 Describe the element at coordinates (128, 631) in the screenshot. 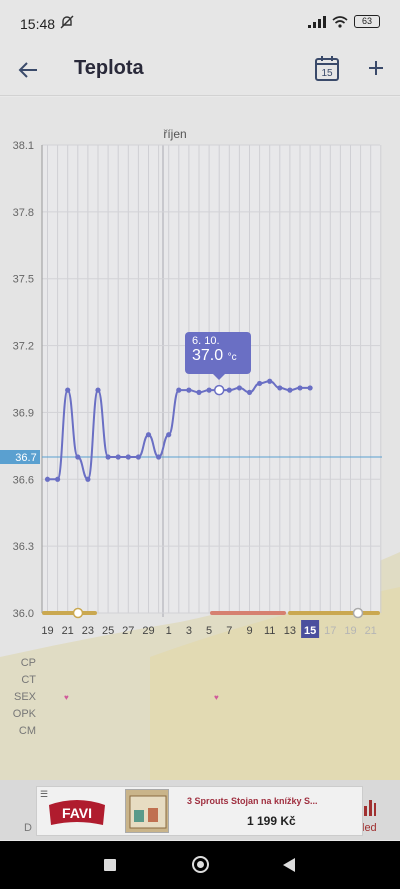

I see `x-tick-label: 27` at that location.